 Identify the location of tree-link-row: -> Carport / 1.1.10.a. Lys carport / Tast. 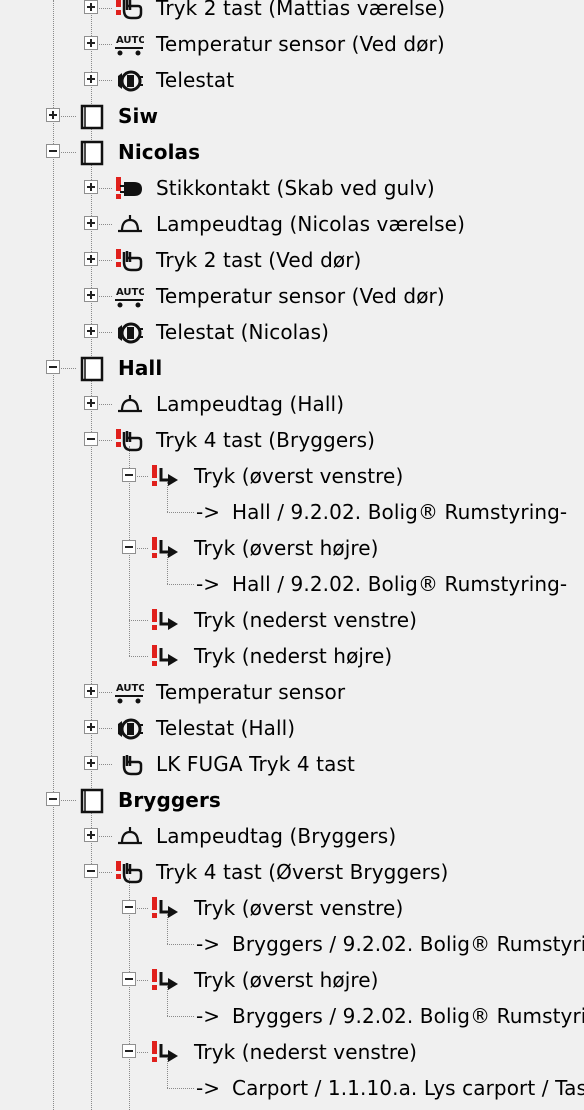
(292, 1088).